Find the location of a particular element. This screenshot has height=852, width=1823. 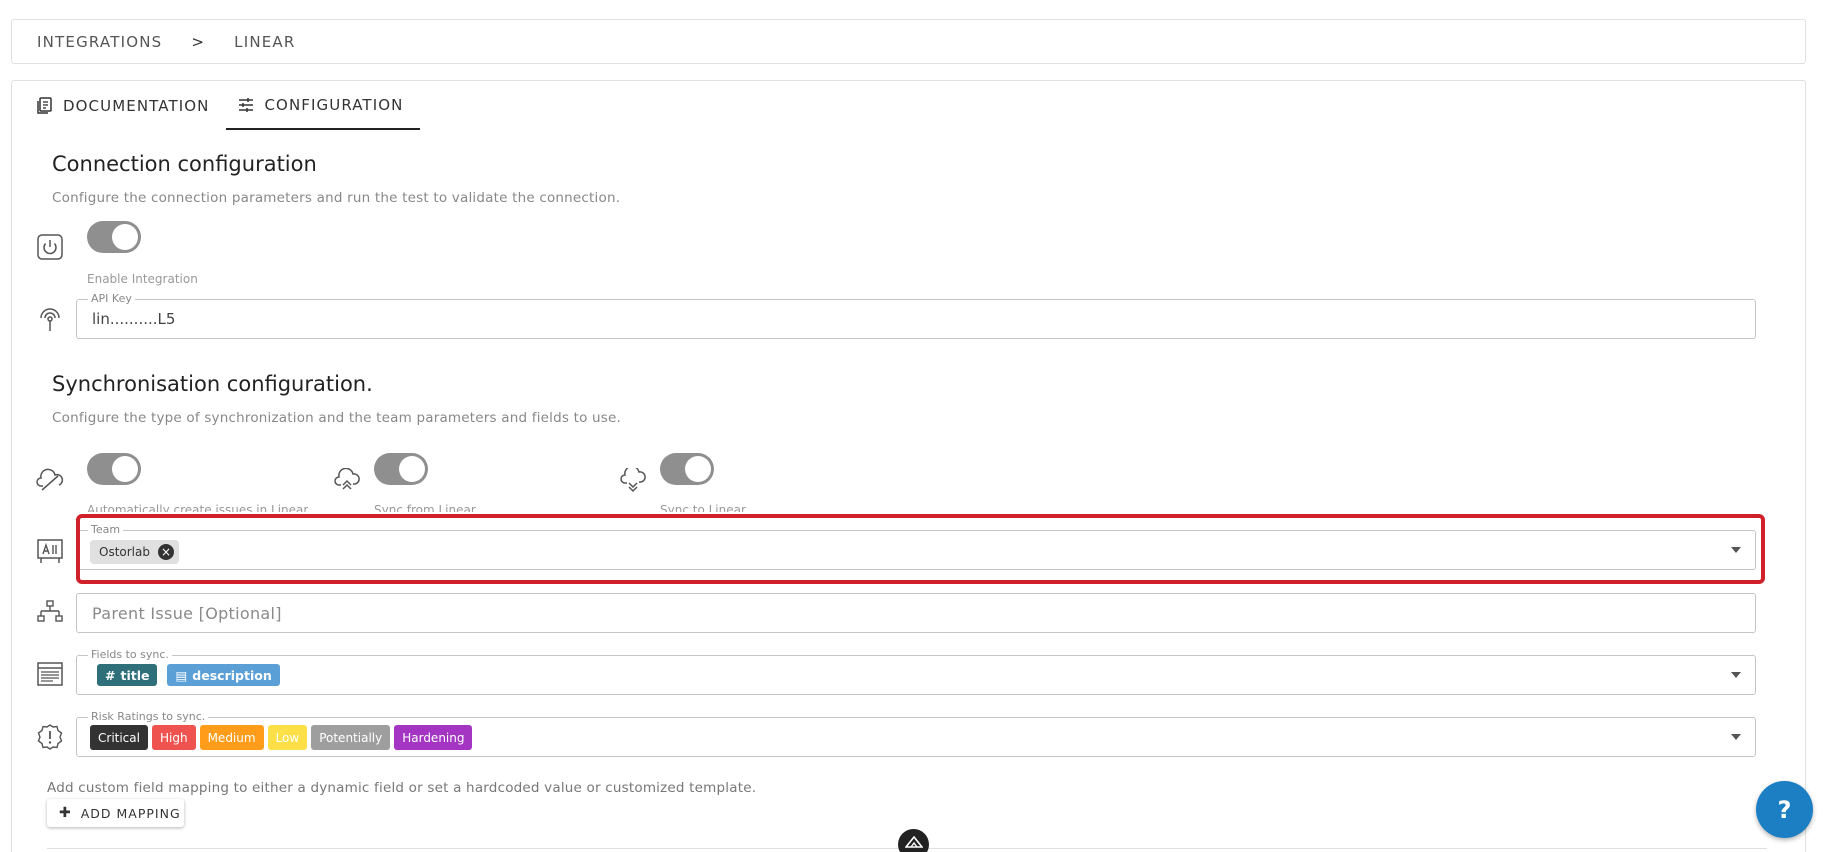

fields-dropdown-arrow-icon is located at coordinates (1736, 675).